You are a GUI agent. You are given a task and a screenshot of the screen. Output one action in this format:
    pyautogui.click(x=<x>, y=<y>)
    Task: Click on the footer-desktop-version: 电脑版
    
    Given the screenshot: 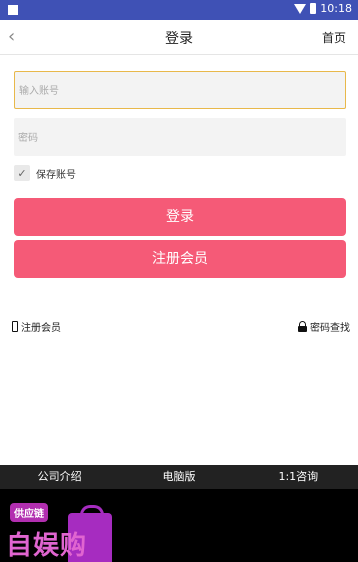 What is the action you would take?
    pyautogui.click(x=178, y=477)
    